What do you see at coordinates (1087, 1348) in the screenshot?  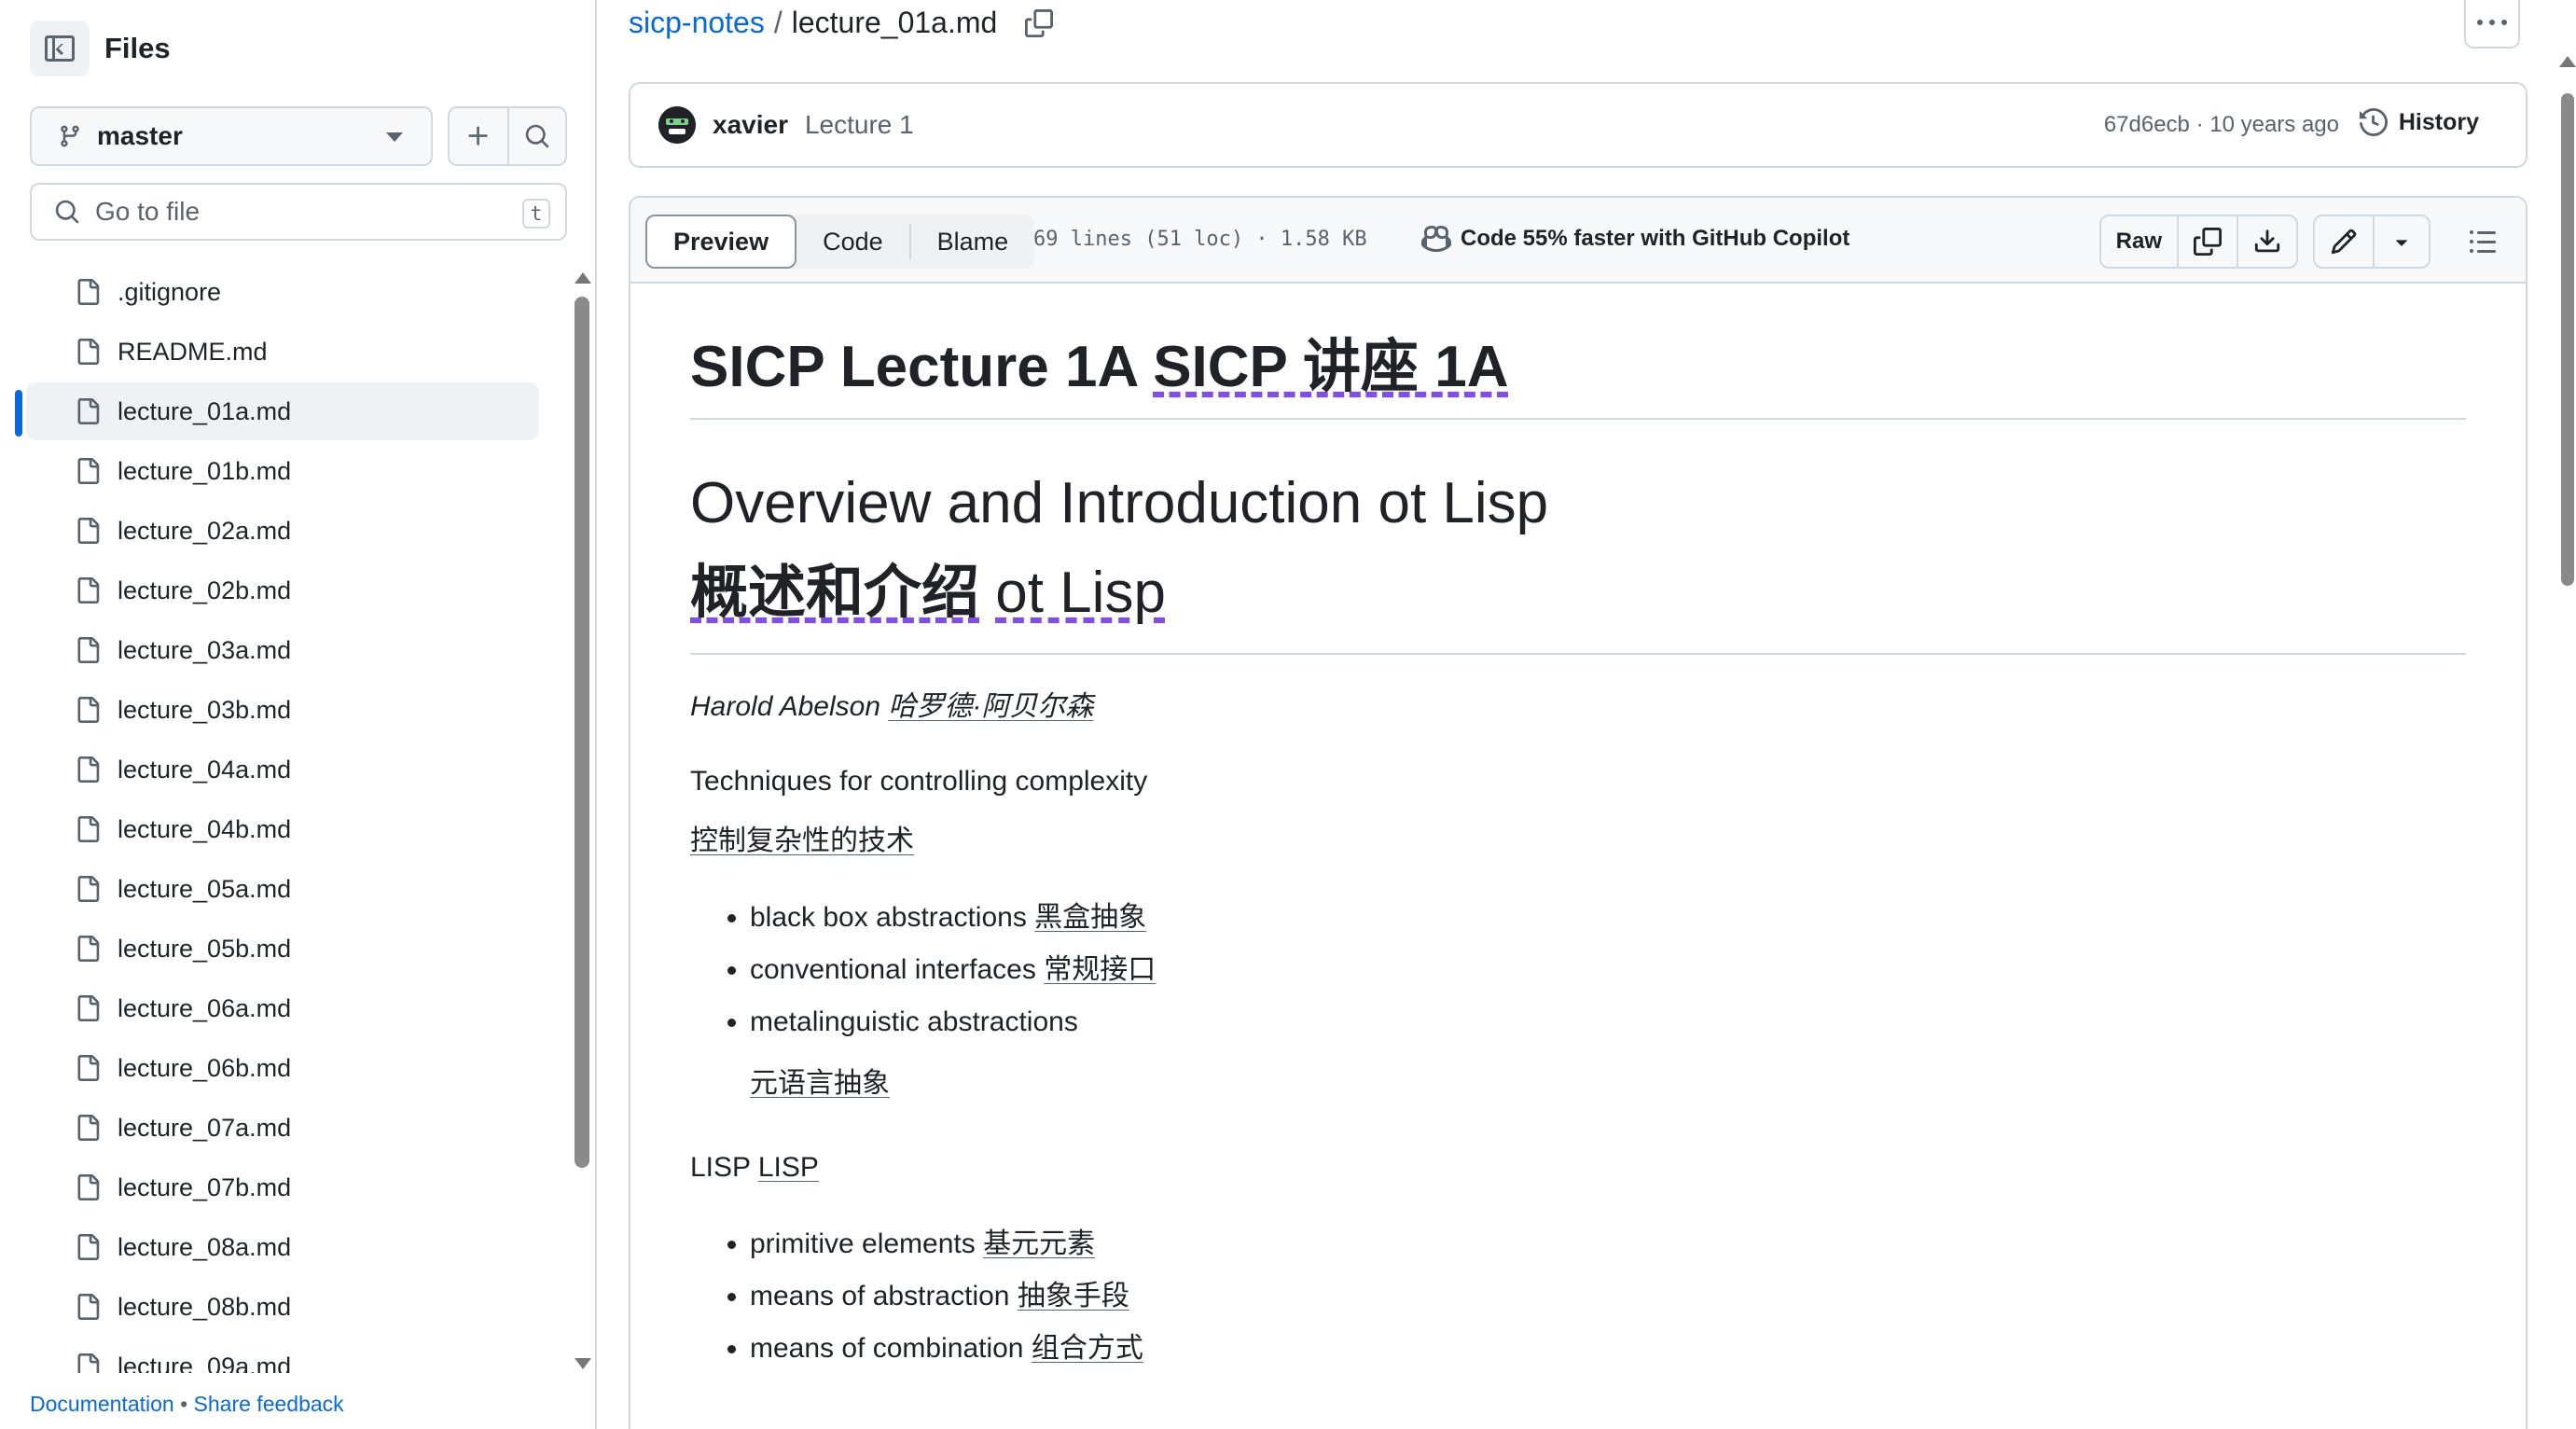 I see `list-item-zh: 组合方式` at bounding box center [1087, 1348].